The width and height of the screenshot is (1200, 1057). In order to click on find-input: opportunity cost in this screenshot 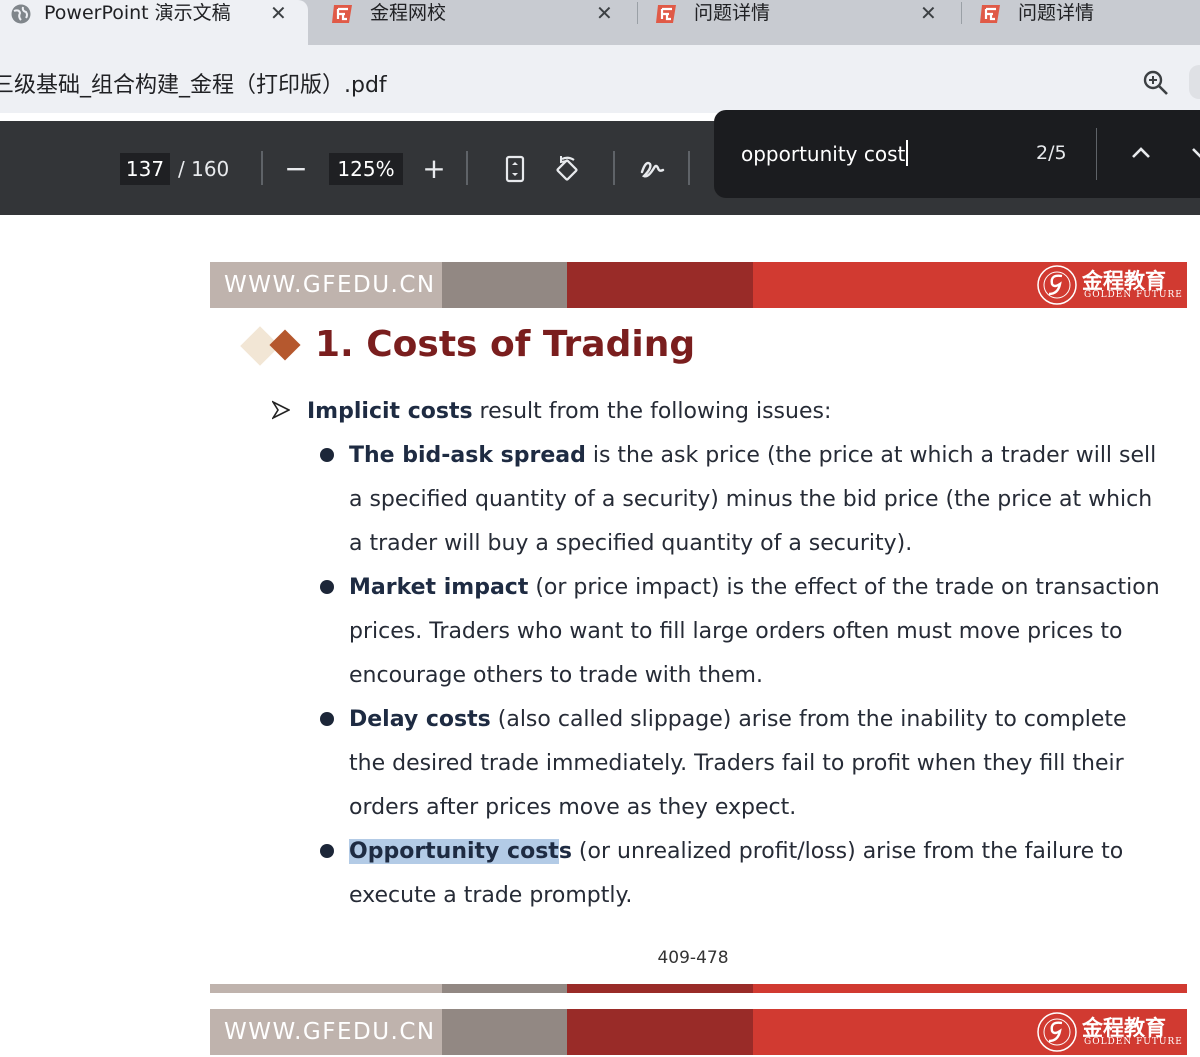, I will do `click(825, 153)`.